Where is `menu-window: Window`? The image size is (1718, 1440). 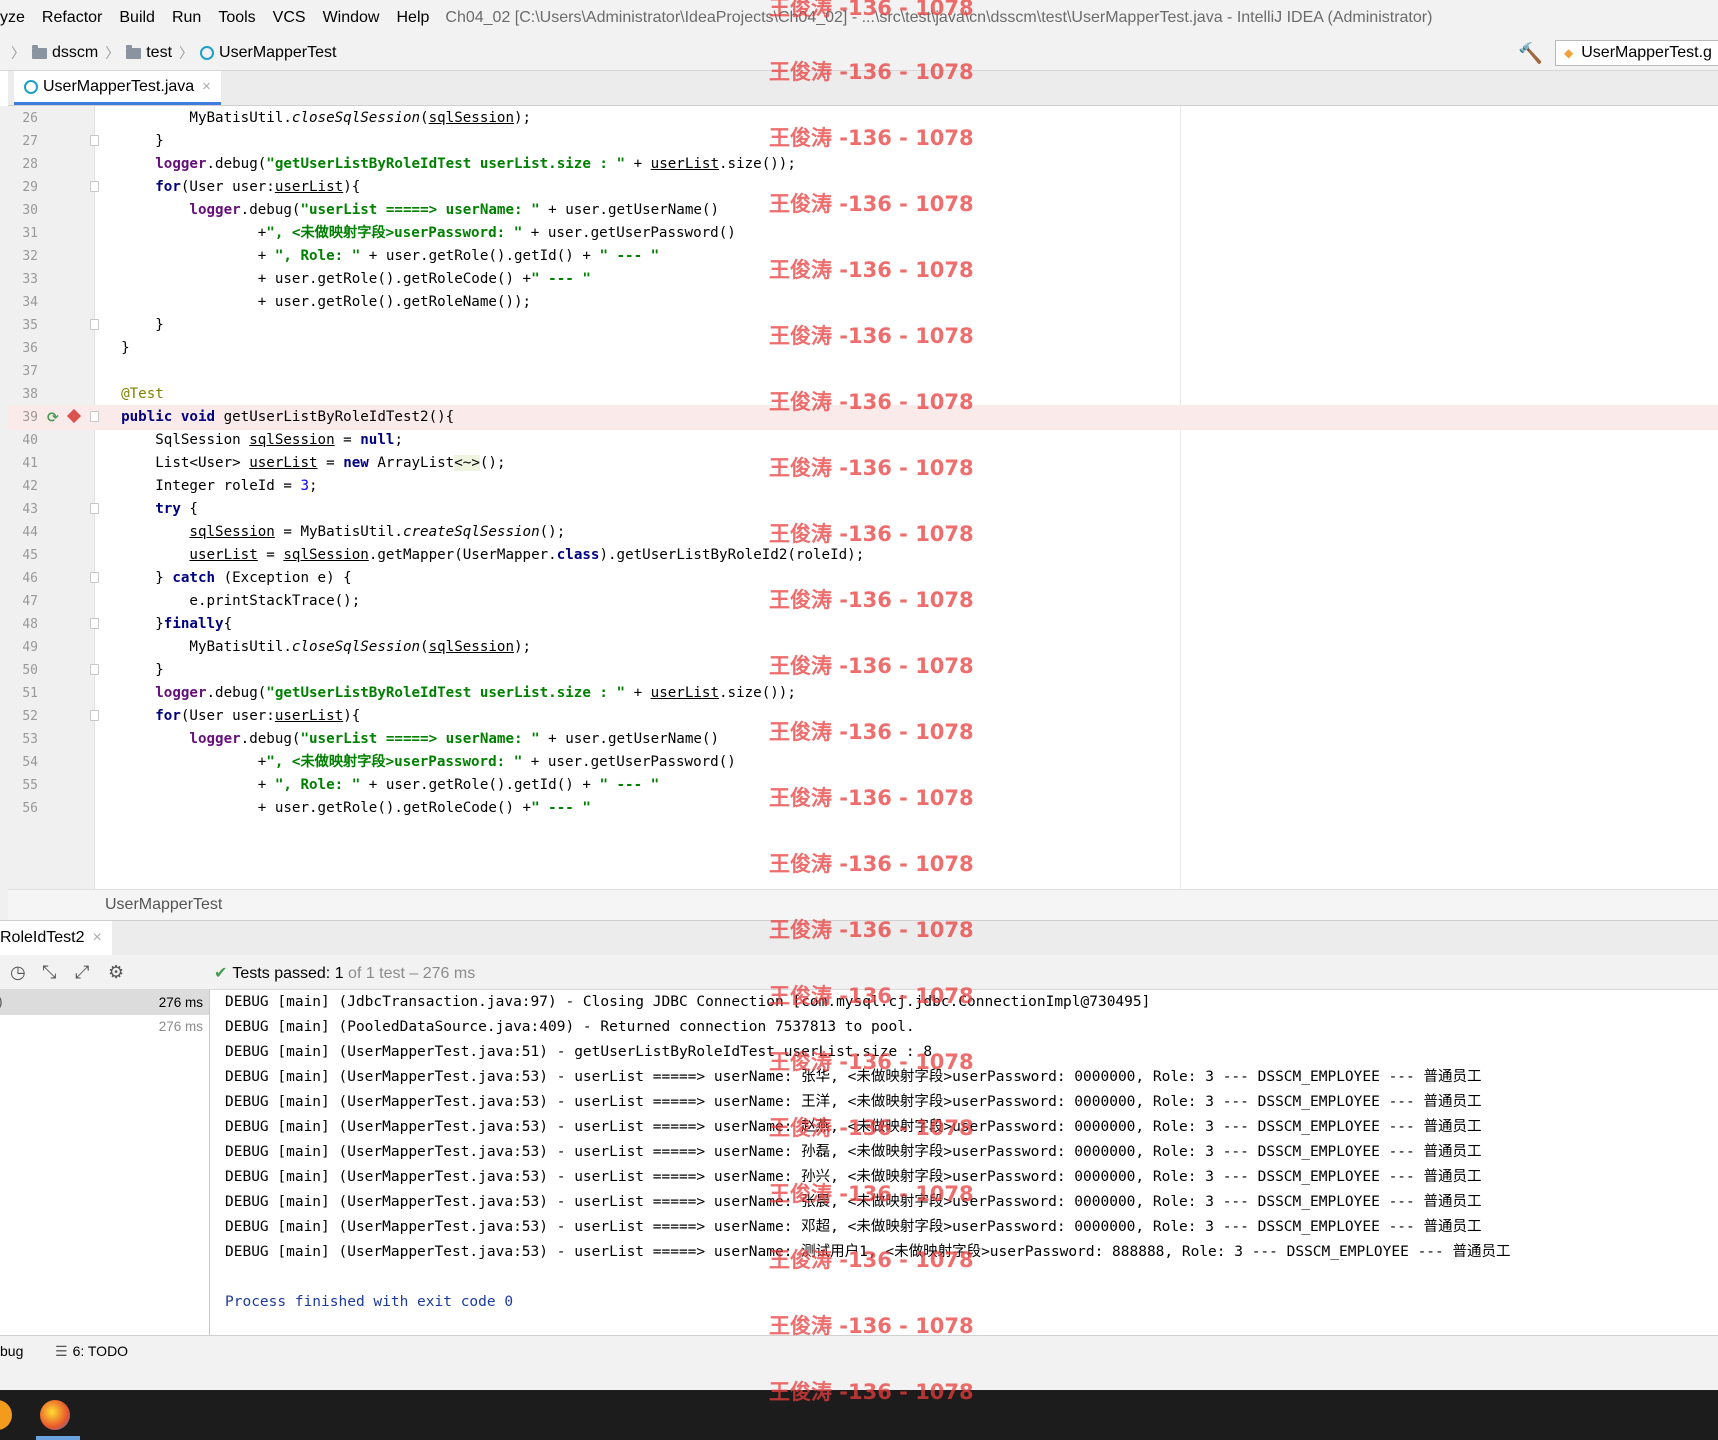
menu-window: Window is located at coordinates (351, 18).